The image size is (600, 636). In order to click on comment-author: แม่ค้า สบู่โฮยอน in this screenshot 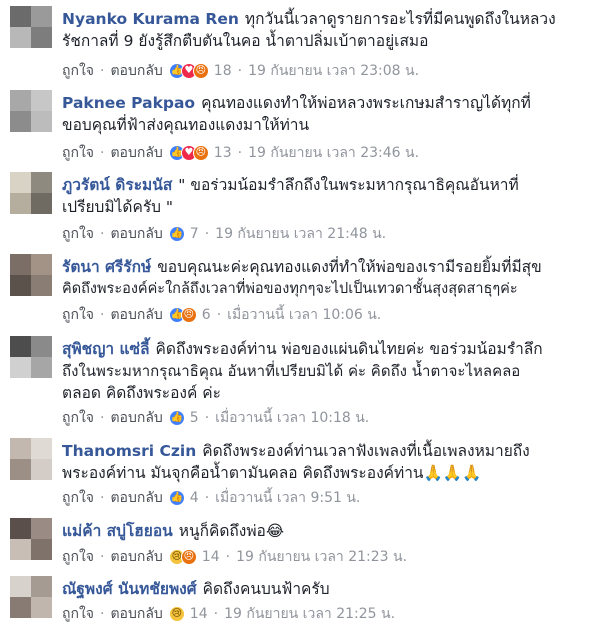, I will do `click(117, 531)`.